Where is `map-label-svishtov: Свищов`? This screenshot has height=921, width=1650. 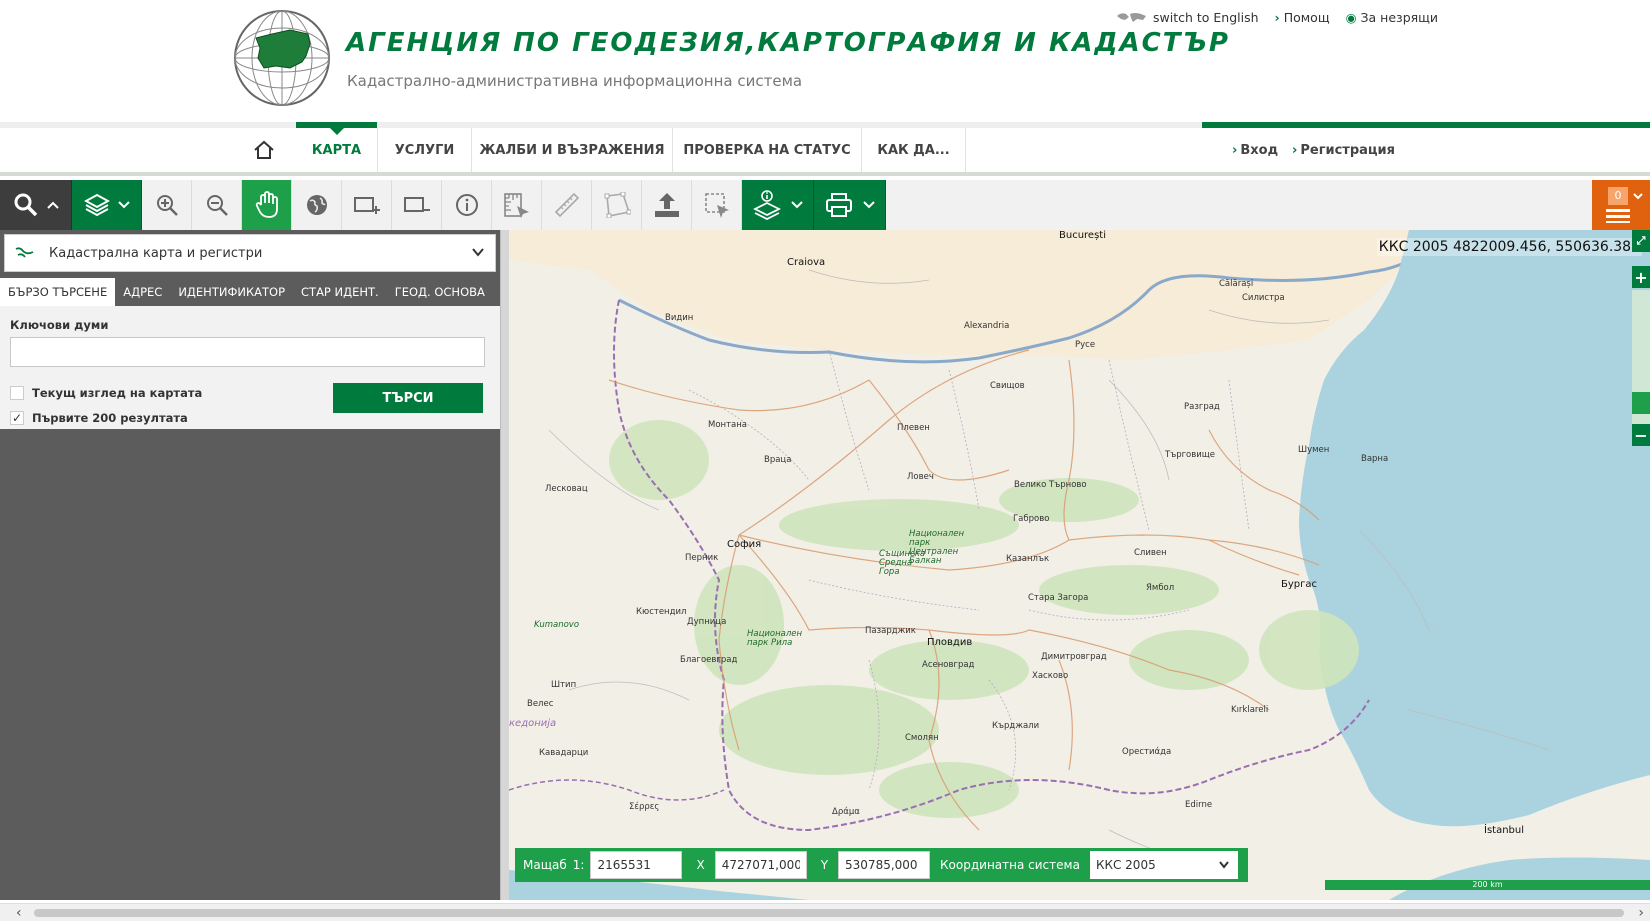 map-label-svishtov: Свищов is located at coordinates (1007, 386).